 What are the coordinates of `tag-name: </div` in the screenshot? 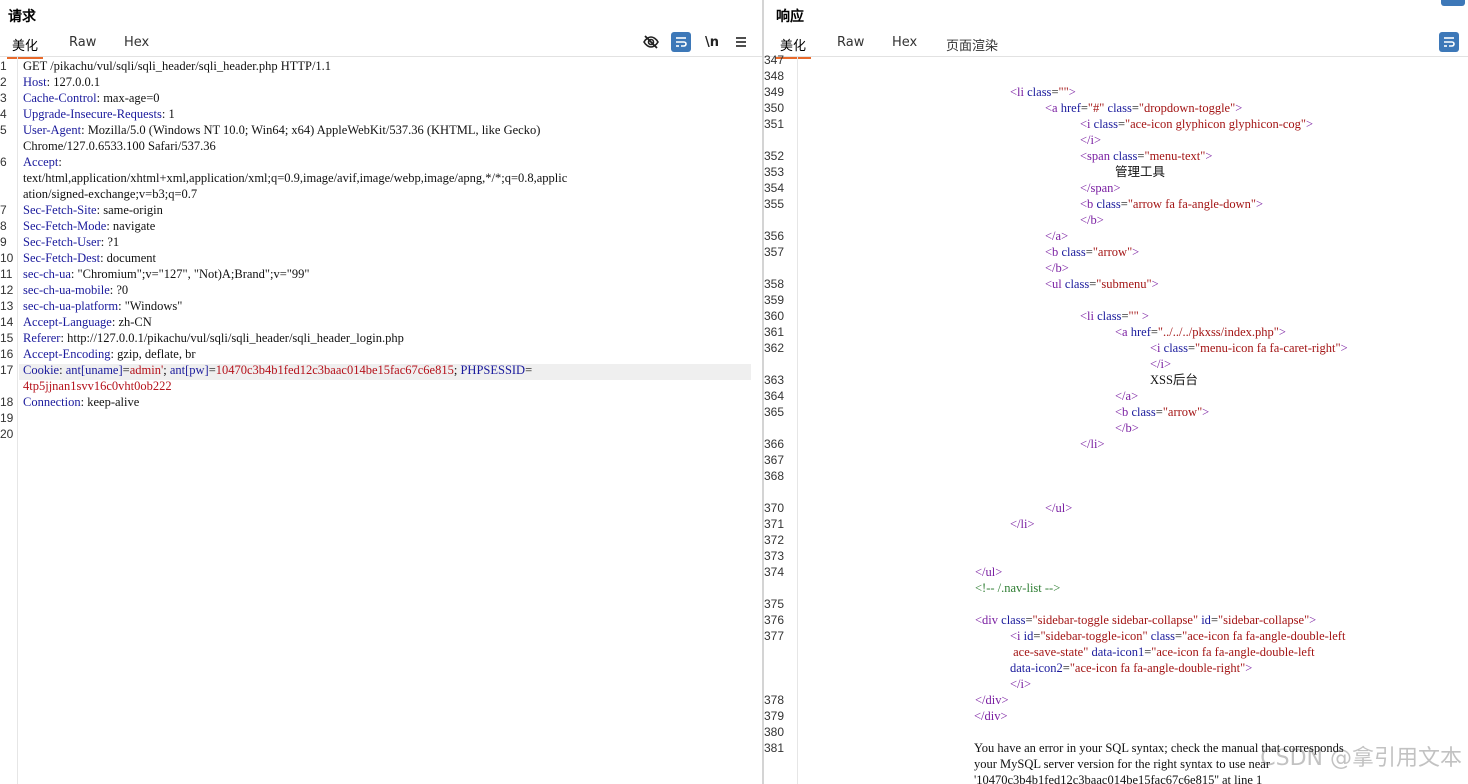 It's located at (987, 716).